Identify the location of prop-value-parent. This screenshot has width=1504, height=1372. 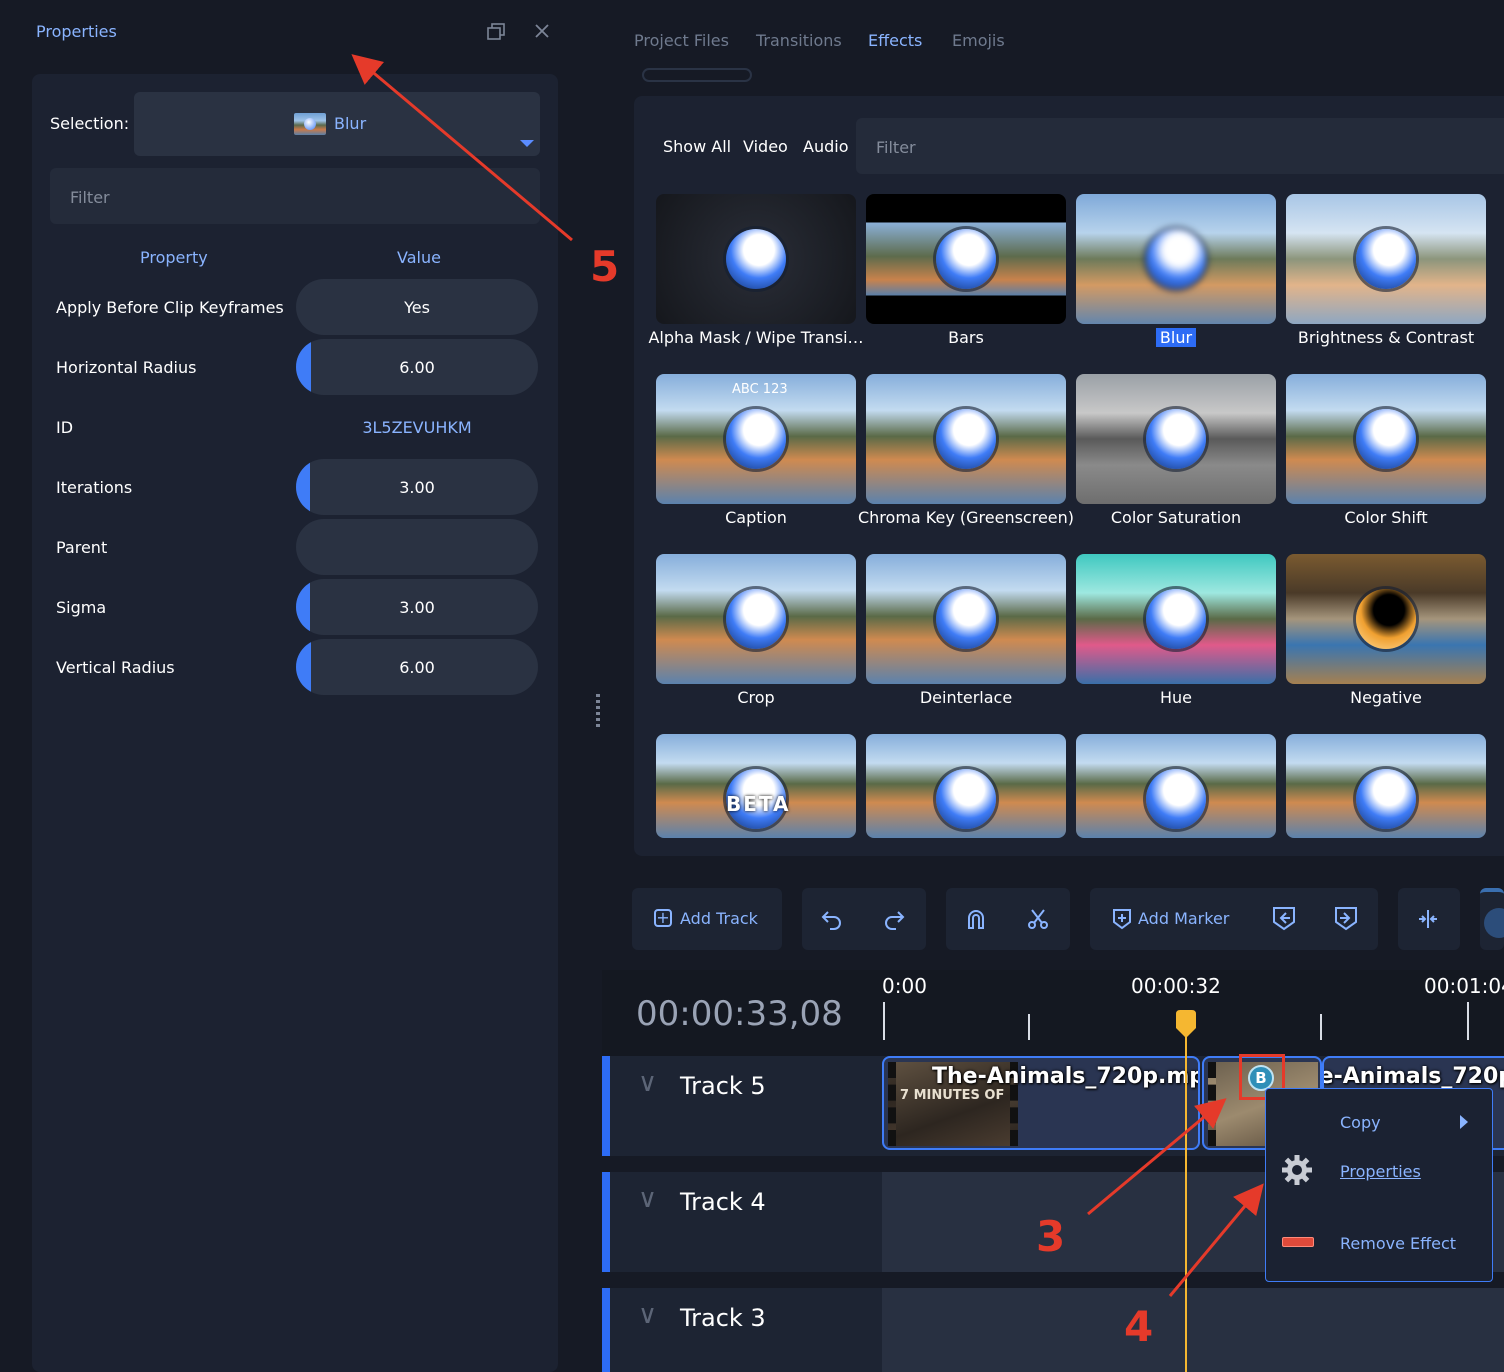
(417, 547).